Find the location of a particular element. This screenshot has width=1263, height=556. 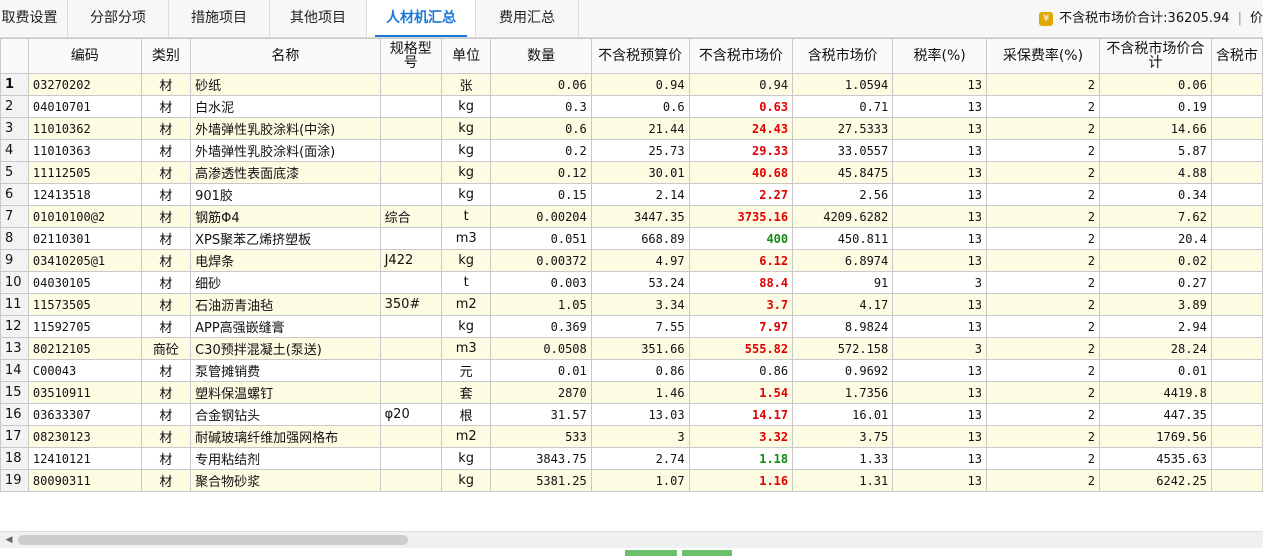

quantity-cell: 0.2 is located at coordinates (541, 150).